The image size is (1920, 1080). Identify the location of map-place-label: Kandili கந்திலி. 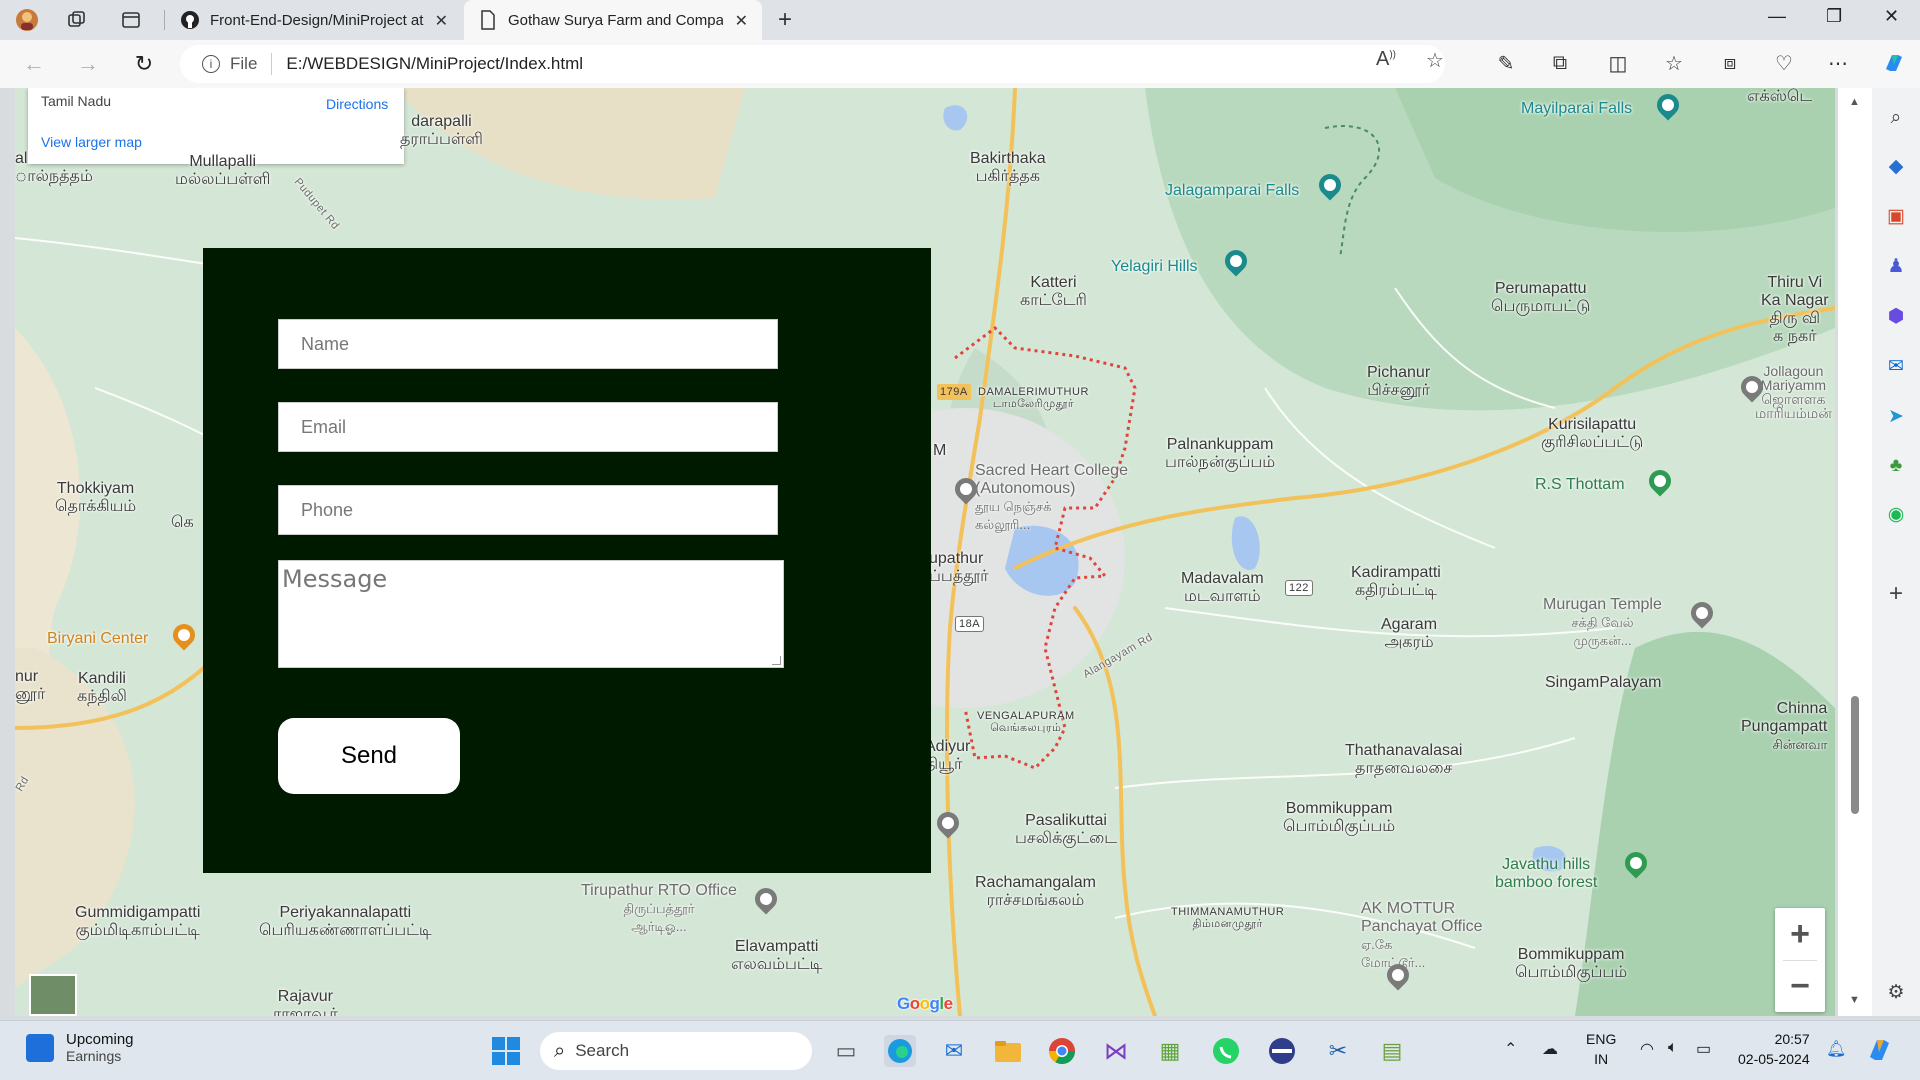
(102, 687).